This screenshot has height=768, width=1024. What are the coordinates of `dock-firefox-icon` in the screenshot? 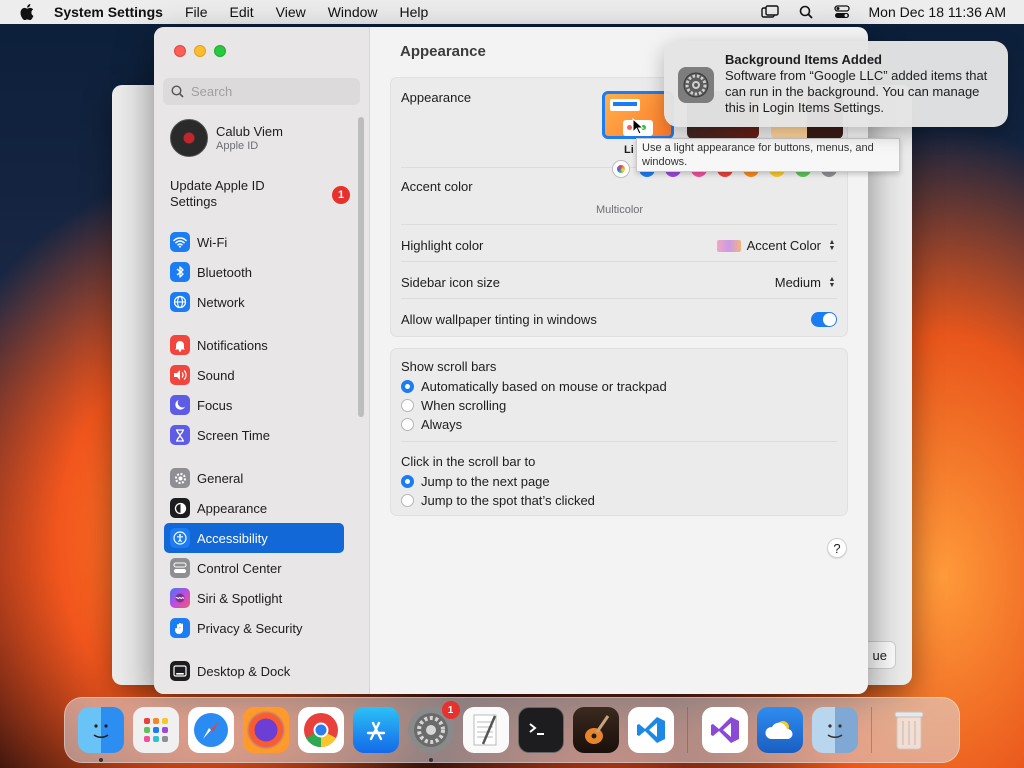 It's located at (265, 730).